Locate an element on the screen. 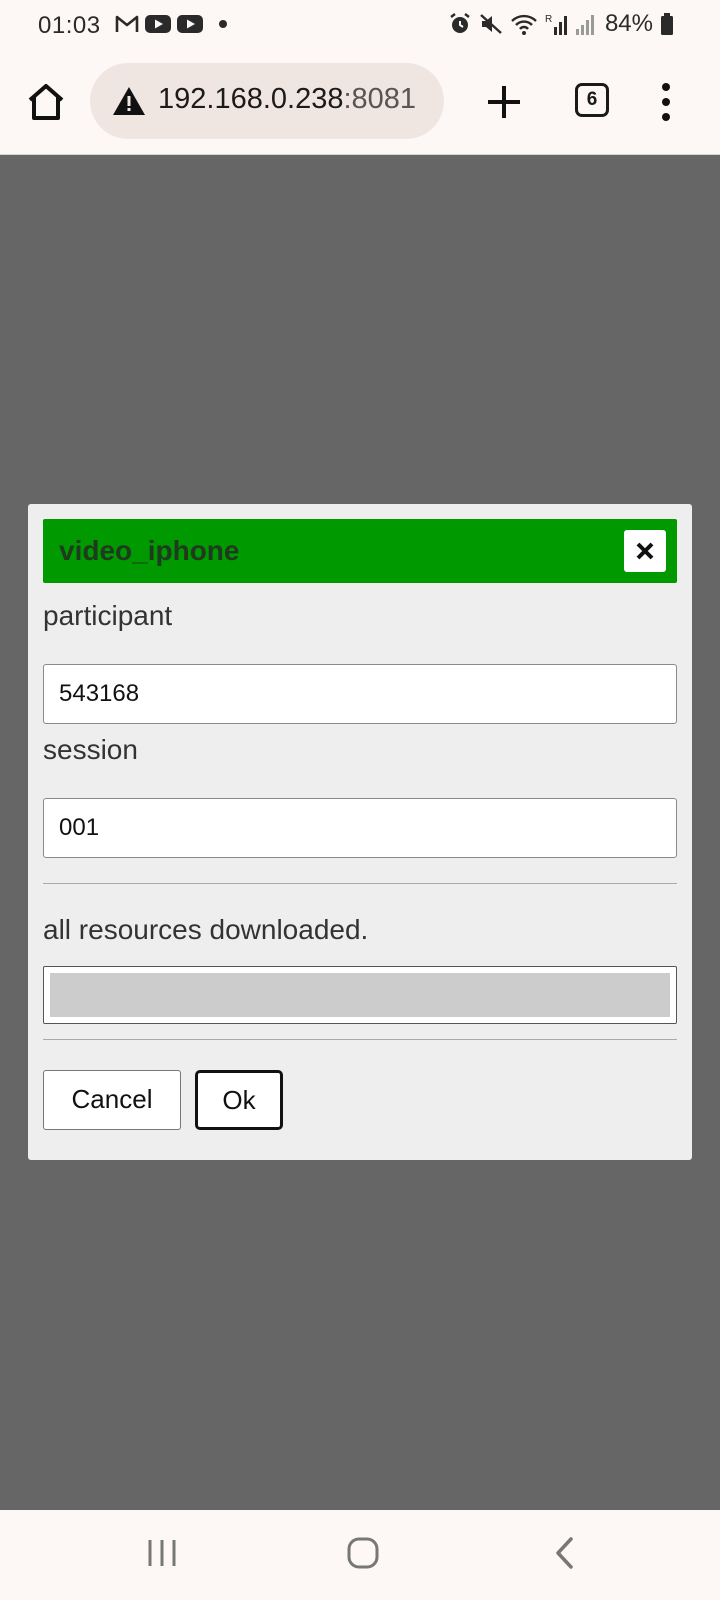  new-tab-button is located at coordinates (504, 102).